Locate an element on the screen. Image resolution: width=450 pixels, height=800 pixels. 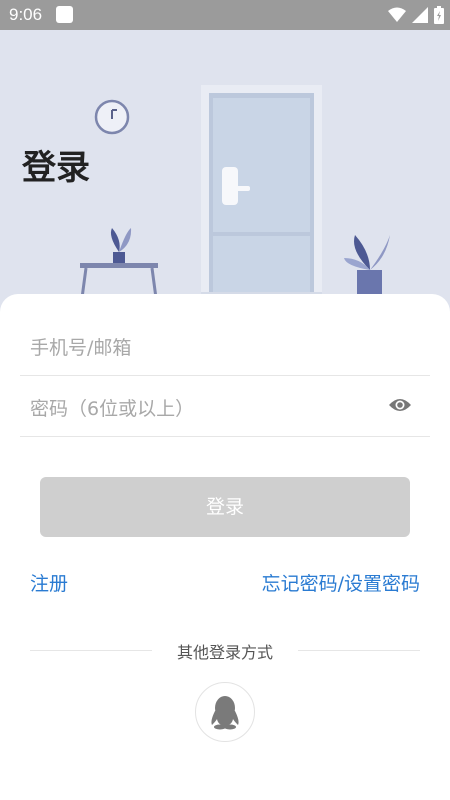
register-link: 注册 is located at coordinates (49, 582).